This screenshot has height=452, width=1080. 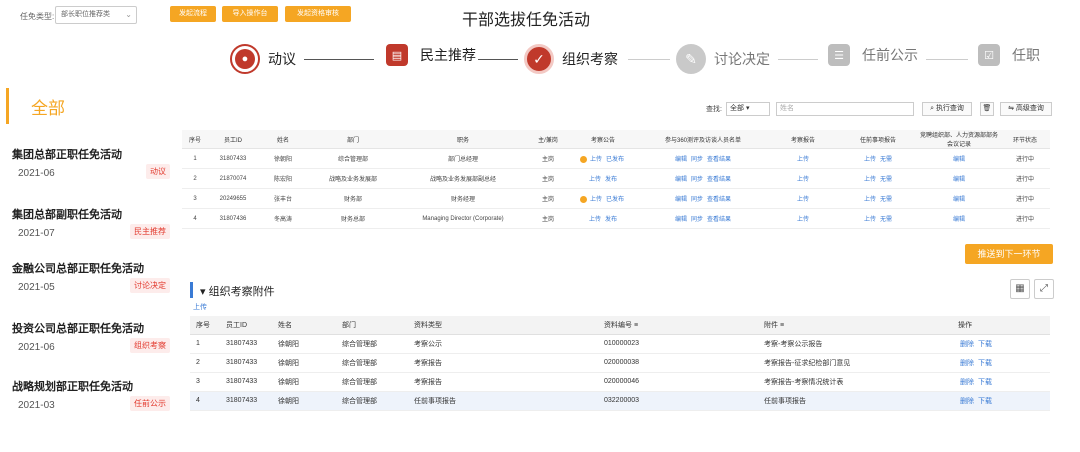 I want to click on start-process-button: 发起流程, so click(x=193, y=14).